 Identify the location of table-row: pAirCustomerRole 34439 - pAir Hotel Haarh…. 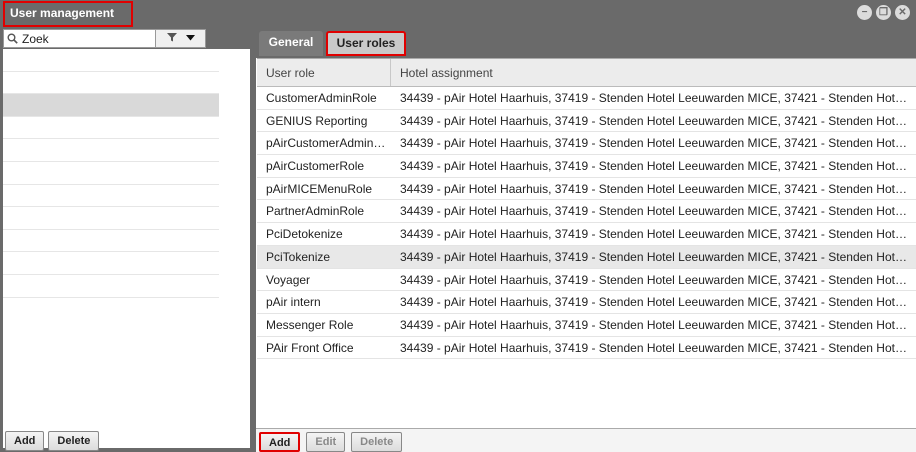
(586, 166).